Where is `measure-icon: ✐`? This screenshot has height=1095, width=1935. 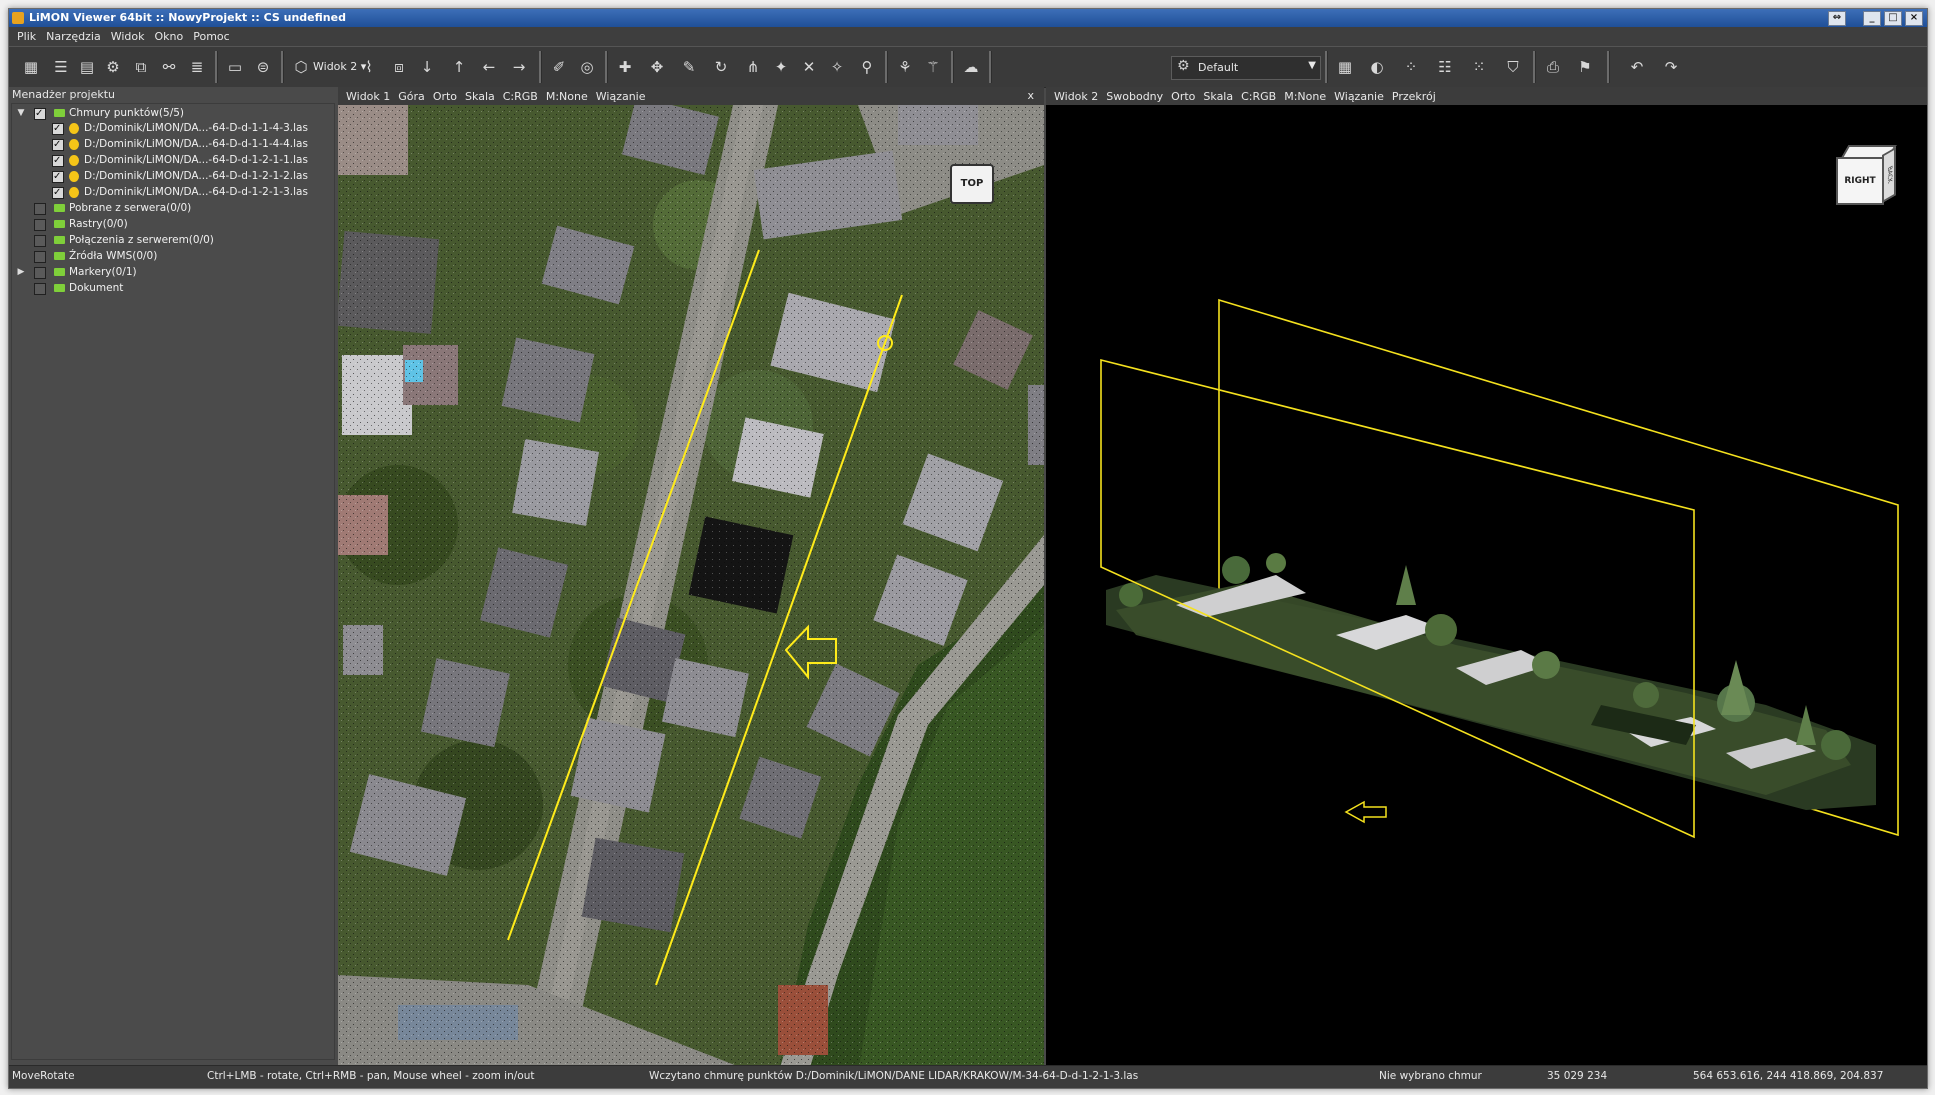
measure-icon: ✐ is located at coordinates (559, 67).